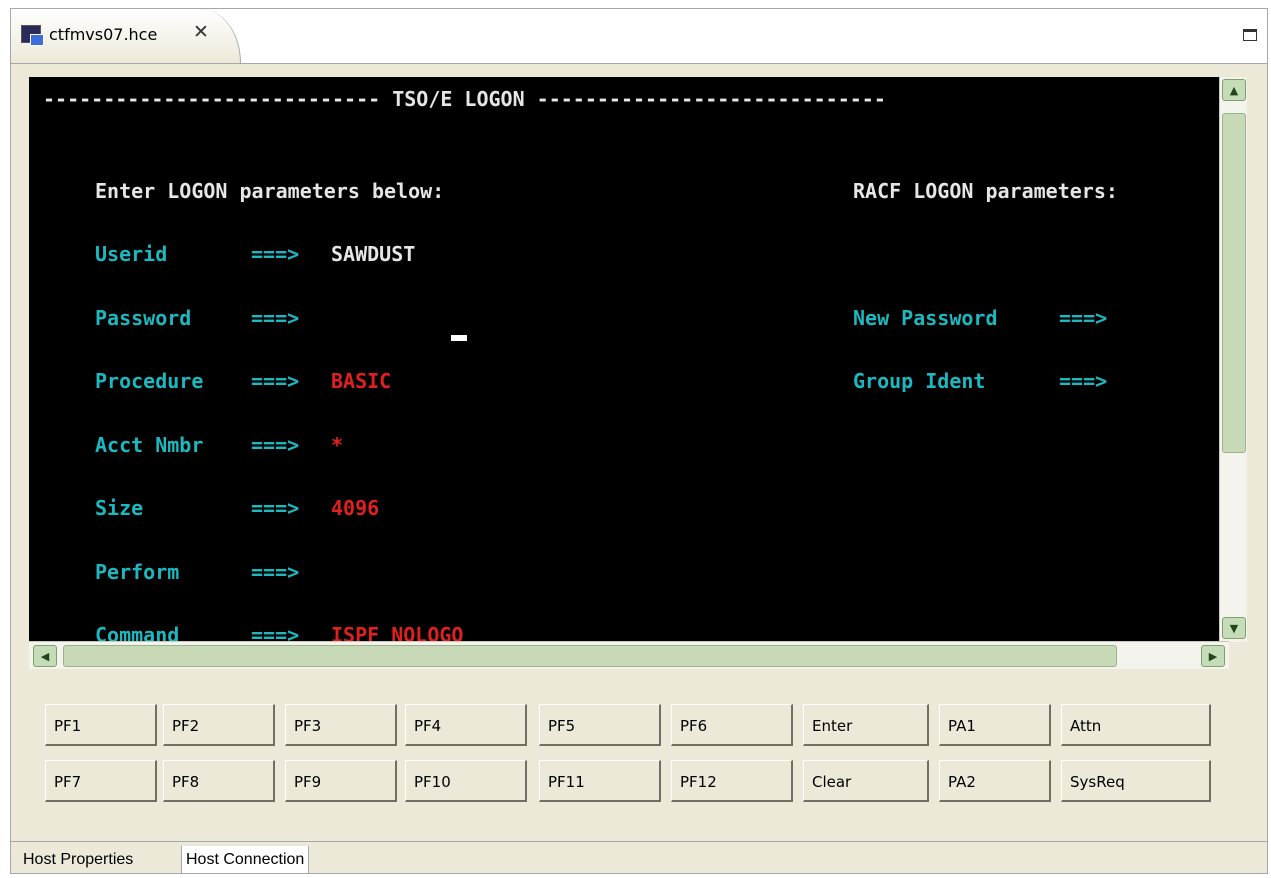 Image resolution: width=1271 pixels, height=878 pixels. I want to click on pf7-button: PF7, so click(101, 781).